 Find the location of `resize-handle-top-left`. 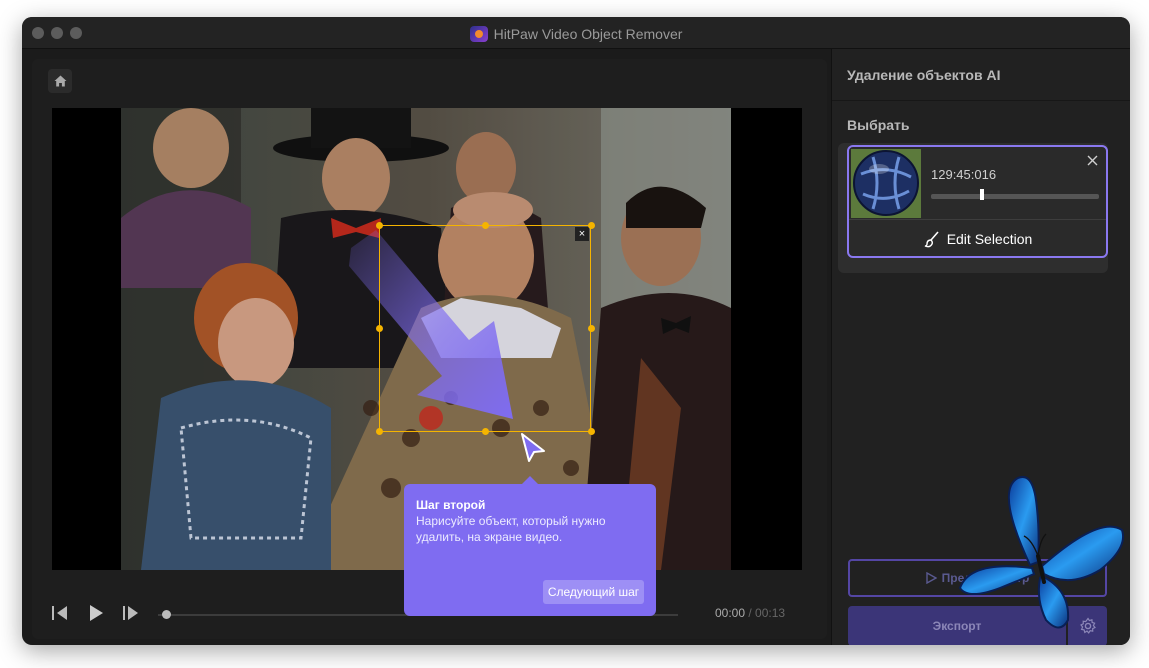

resize-handle-top-left is located at coordinates (379, 225).